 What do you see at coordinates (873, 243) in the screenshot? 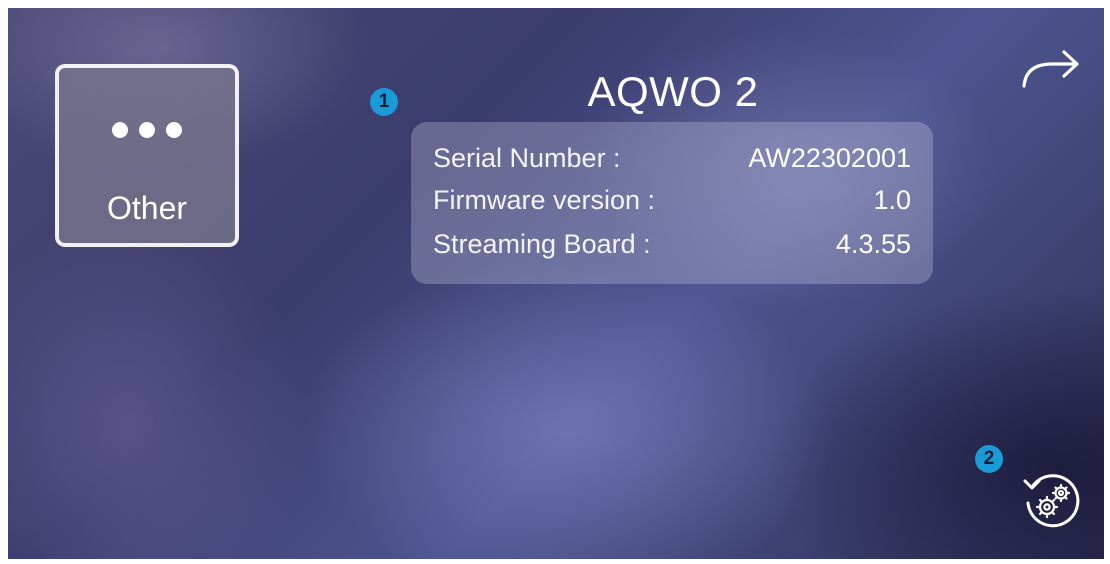
I see `info-value: 4.3.55` at bounding box center [873, 243].